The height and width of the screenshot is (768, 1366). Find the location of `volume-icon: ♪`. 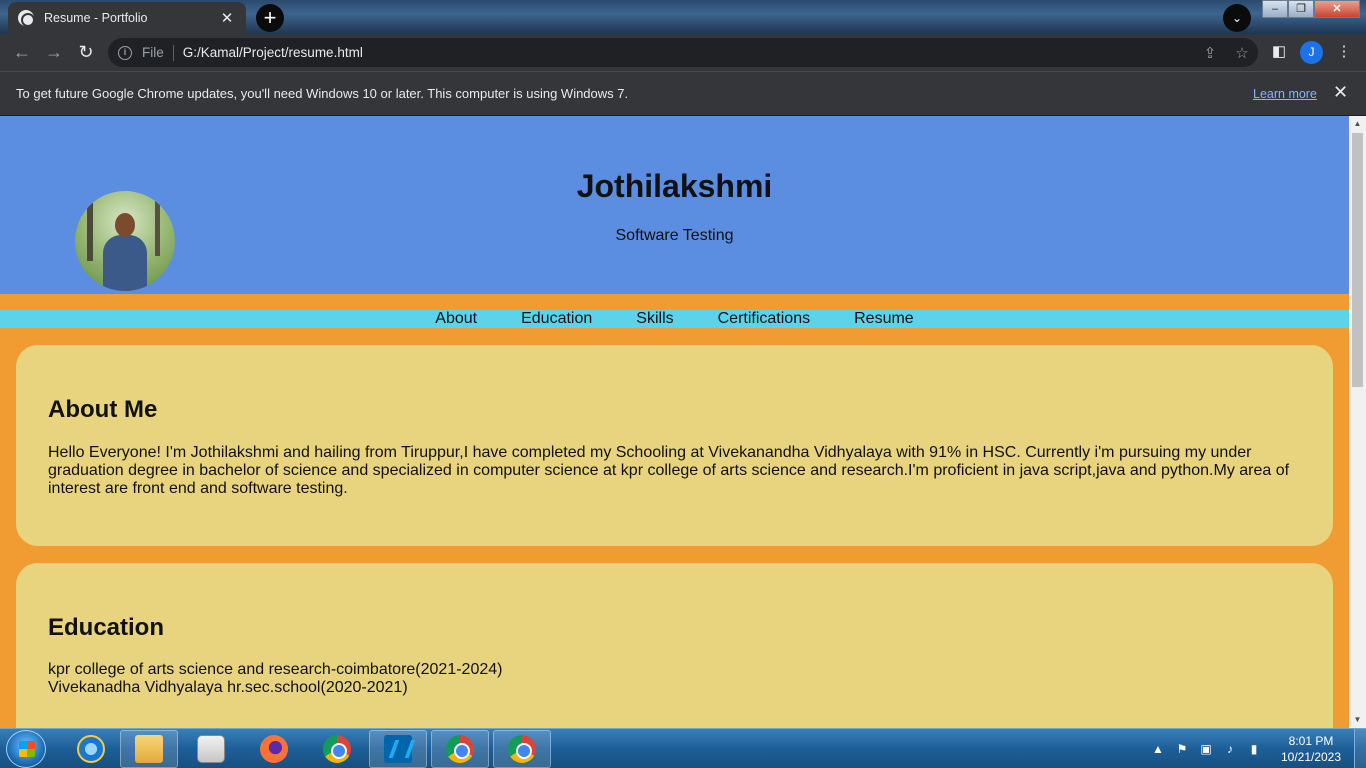

volume-icon: ♪ is located at coordinates (1230, 749).